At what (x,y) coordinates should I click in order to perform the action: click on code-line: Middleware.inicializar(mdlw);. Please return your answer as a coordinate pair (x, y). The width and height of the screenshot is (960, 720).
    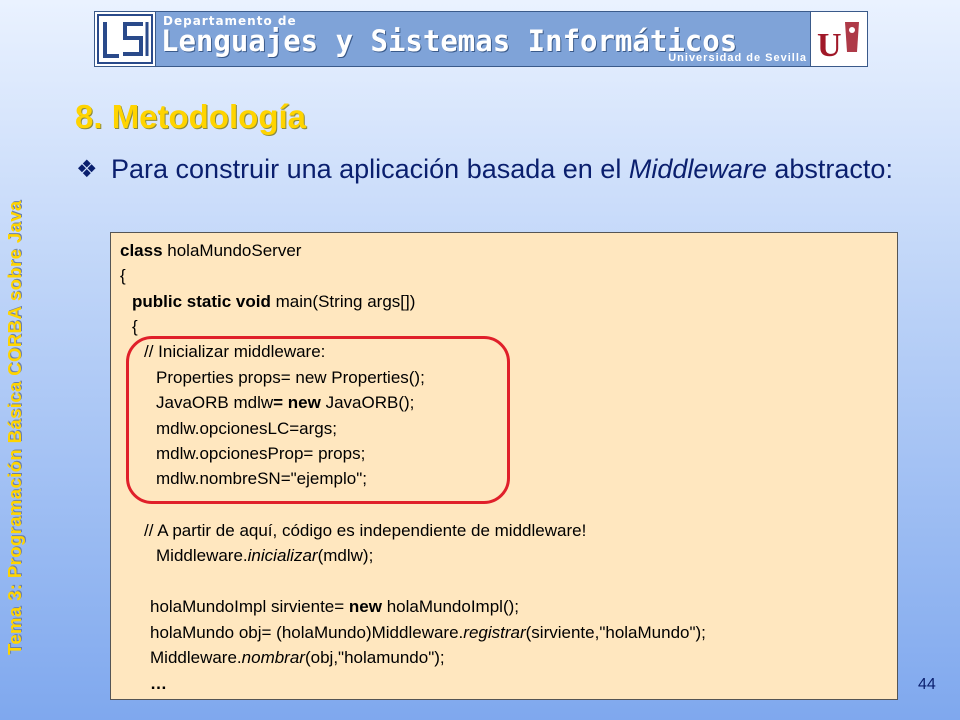
    Looking at the image, I should click on (265, 555).